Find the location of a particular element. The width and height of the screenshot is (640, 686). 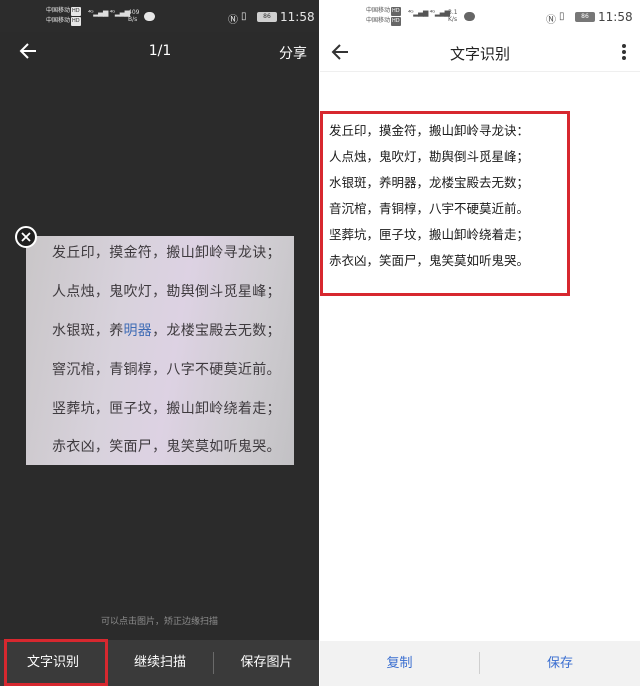

bottom-action-bar: 复制 保存 is located at coordinates (480, 663).